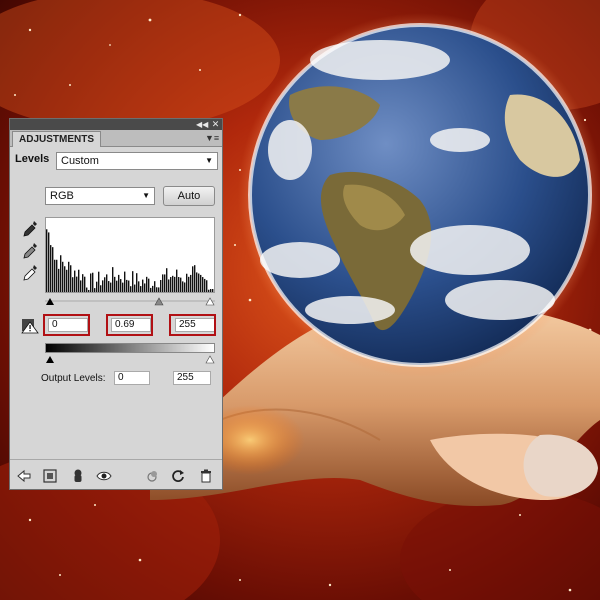  What do you see at coordinates (62, 196) in the screenshot?
I see `channel-value: RGB` at bounding box center [62, 196].